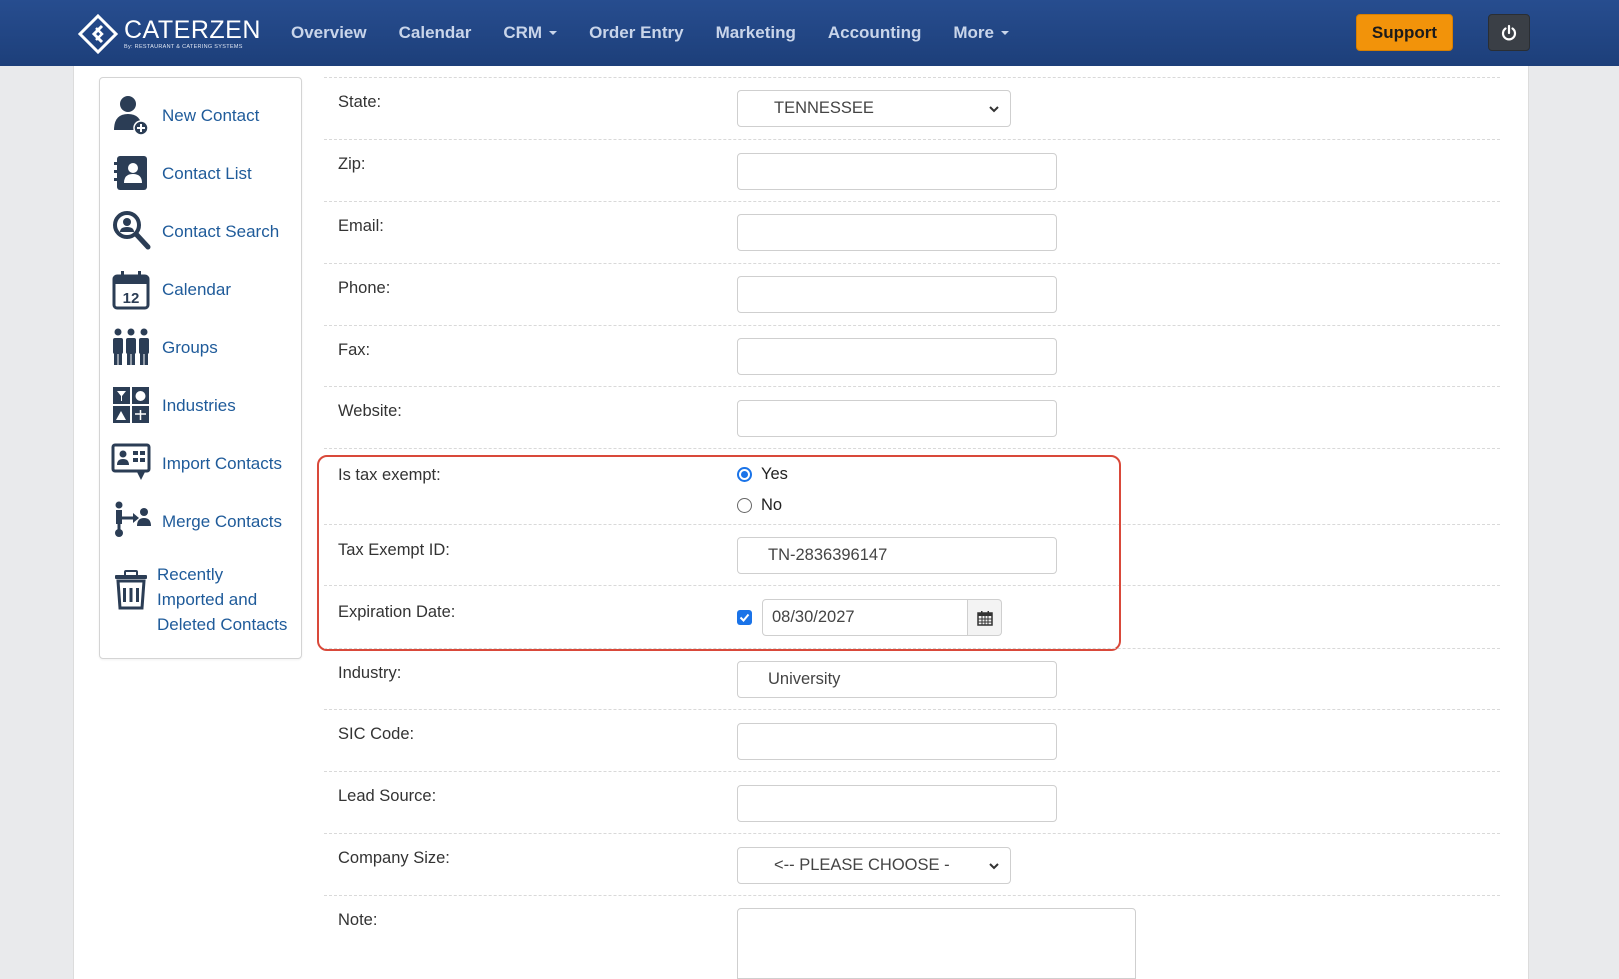 The height and width of the screenshot is (979, 1619). I want to click on tax-exempt-highlight-box, so click(719, 553).